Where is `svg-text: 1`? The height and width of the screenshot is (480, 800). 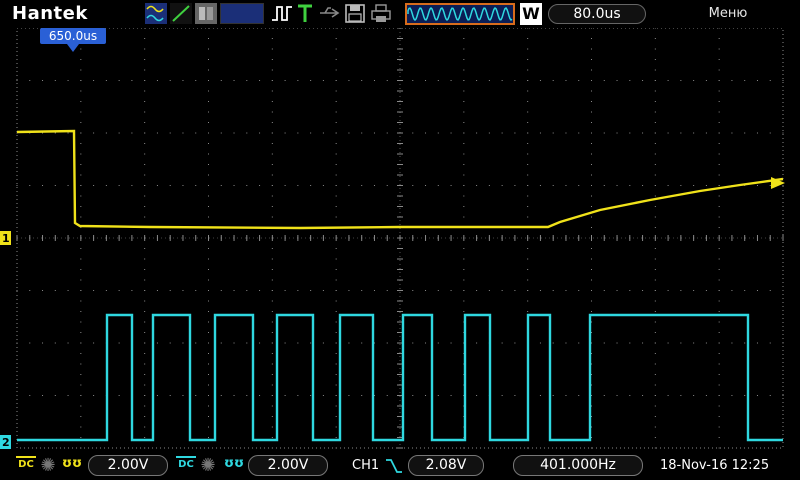
svg-text: 1 is located at coordinates (6, 238).